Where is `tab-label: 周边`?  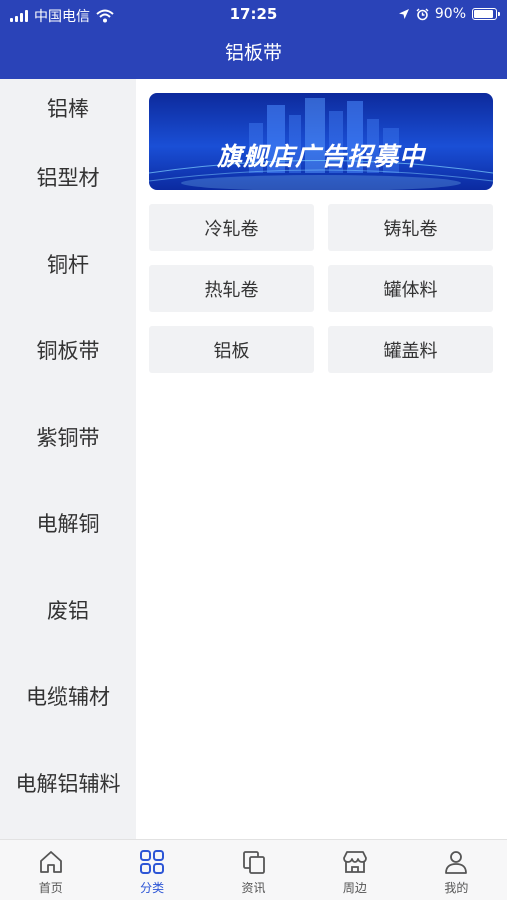 tab-label: 周边 is located at coordinates (354, 888).